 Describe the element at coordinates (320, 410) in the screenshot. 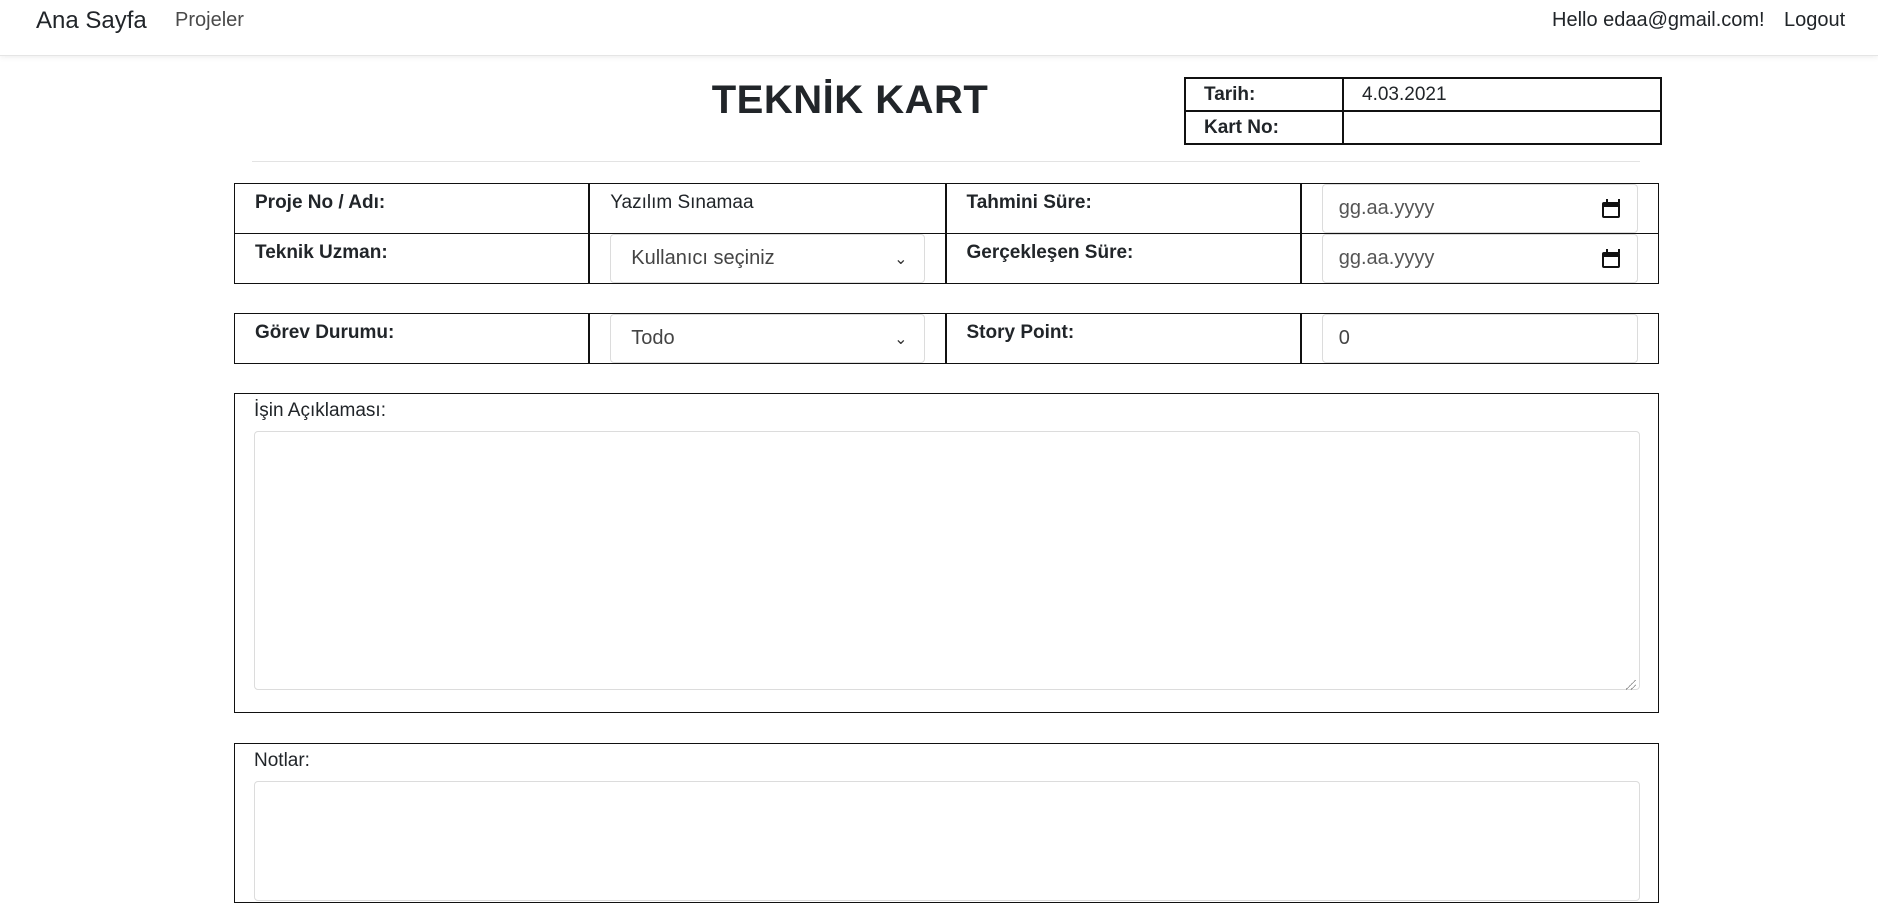

I see `description-label: İşin Açıklaması:` at that location.